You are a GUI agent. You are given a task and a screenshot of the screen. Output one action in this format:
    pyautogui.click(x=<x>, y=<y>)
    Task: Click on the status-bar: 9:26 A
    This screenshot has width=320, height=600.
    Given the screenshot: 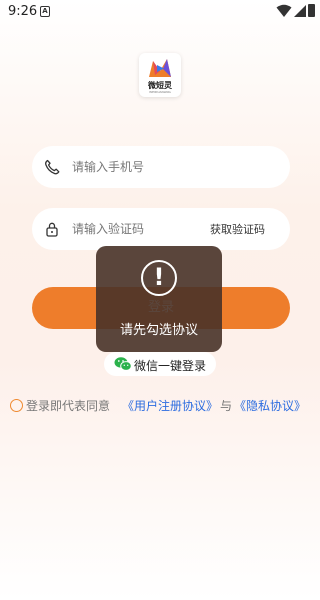 What is the action you would take?
    pyautogui.click(x=160, y=12)
    